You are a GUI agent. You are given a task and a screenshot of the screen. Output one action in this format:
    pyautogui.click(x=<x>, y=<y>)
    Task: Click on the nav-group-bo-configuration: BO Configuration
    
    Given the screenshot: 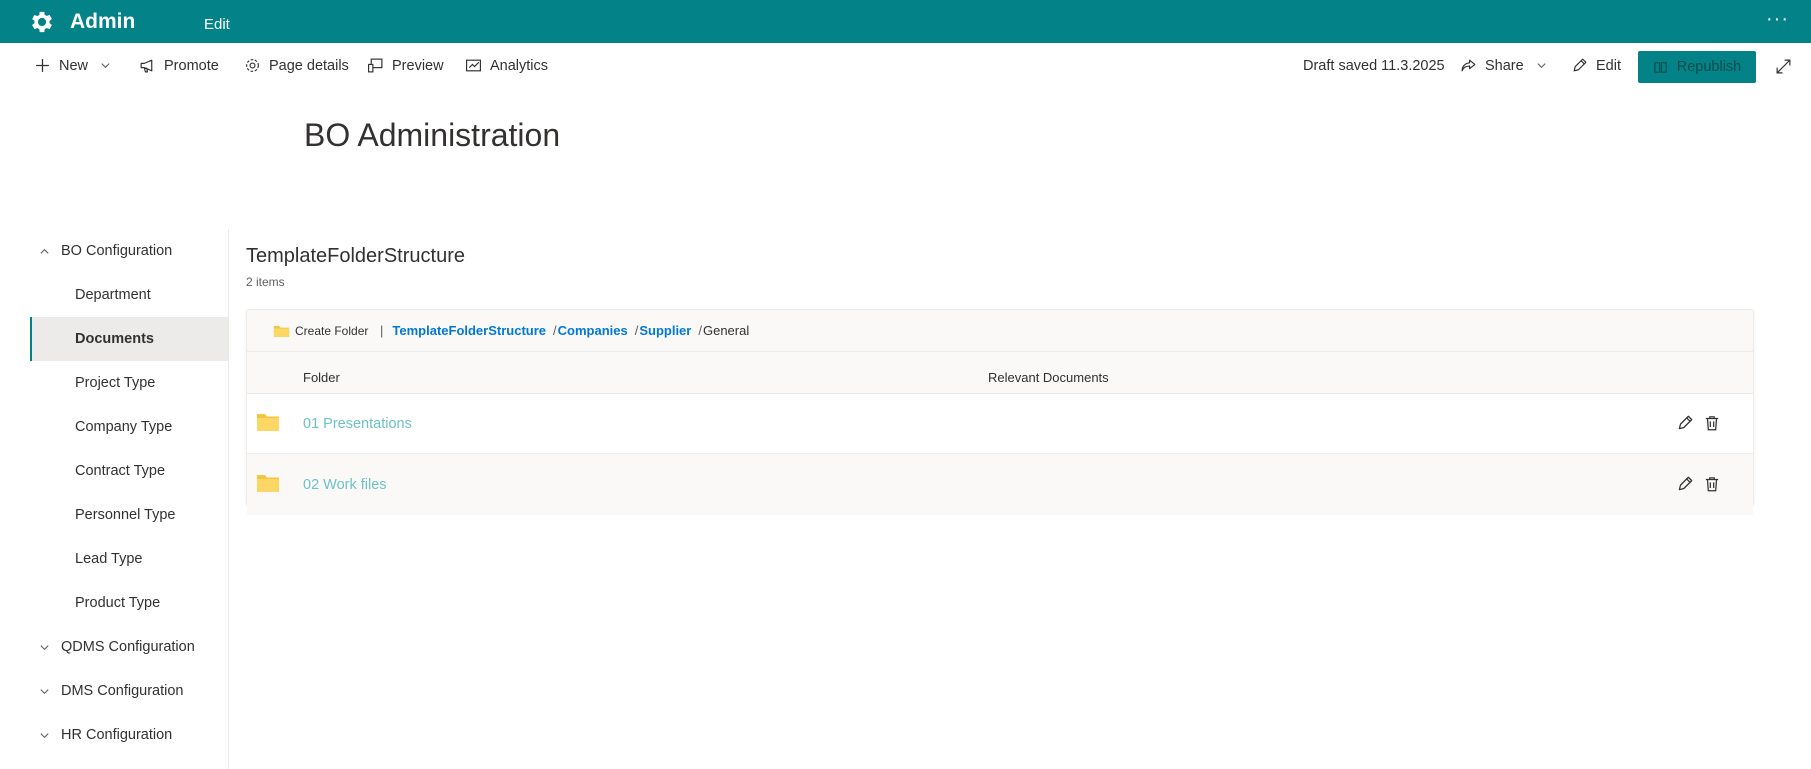 What is the action you would take?
    pyautogui.click(x=129, y=251)
    